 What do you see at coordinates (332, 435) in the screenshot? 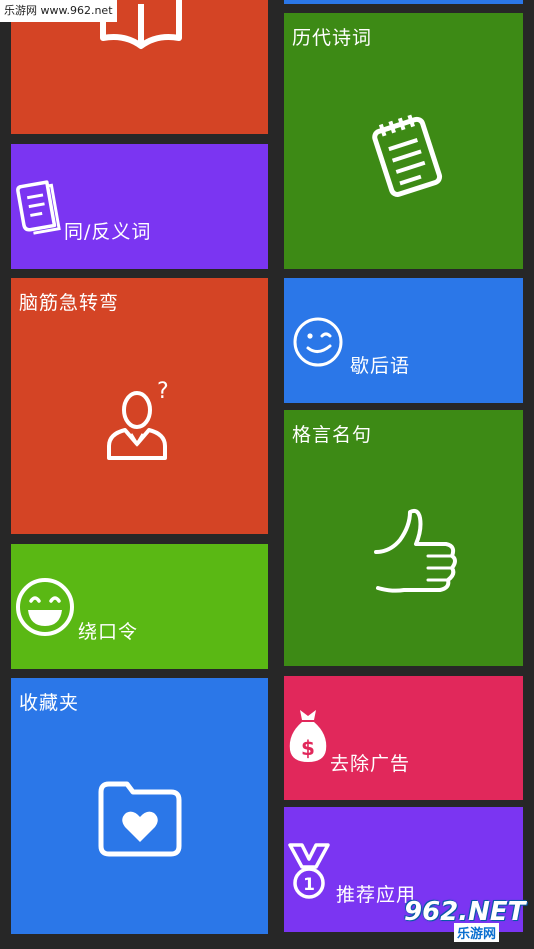
I see `proverbs-tile-label: 格言名句` at bounding box center [332, 435].